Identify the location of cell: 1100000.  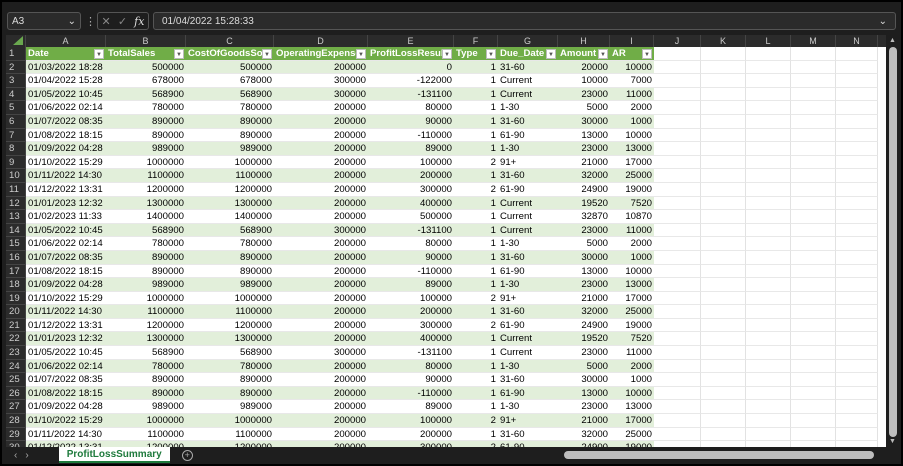
(230, 435).